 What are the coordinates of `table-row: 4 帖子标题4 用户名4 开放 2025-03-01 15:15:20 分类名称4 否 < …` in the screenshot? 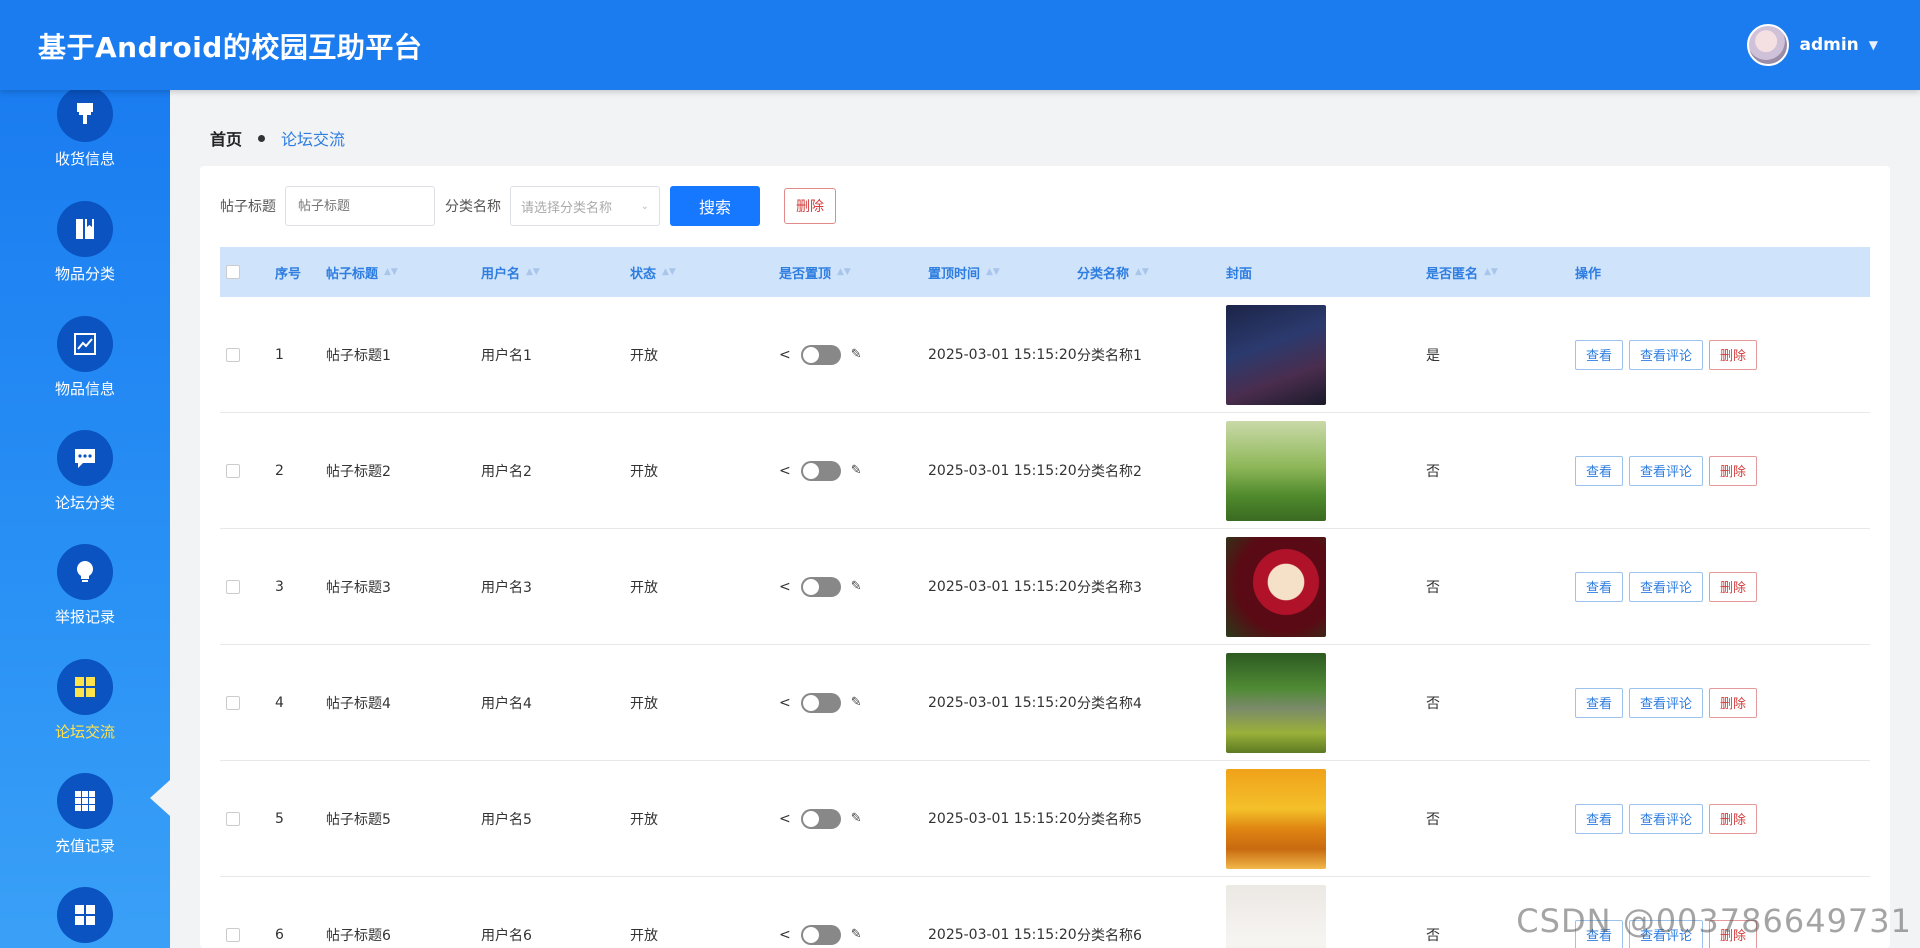 It's located at (1045, 703).